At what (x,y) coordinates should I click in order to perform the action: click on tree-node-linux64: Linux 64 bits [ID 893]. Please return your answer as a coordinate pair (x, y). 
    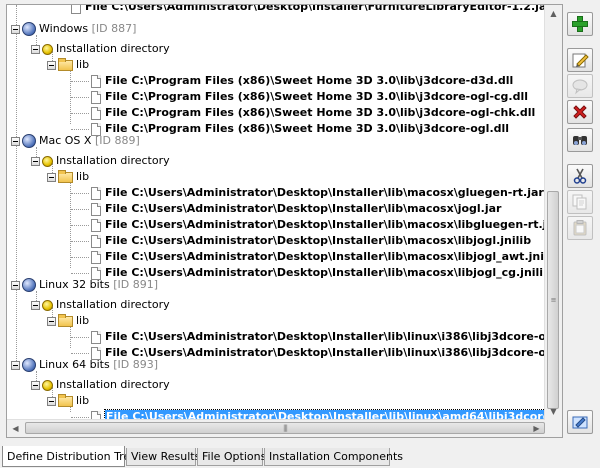
    Looking at the image, I should click on (84, 365).